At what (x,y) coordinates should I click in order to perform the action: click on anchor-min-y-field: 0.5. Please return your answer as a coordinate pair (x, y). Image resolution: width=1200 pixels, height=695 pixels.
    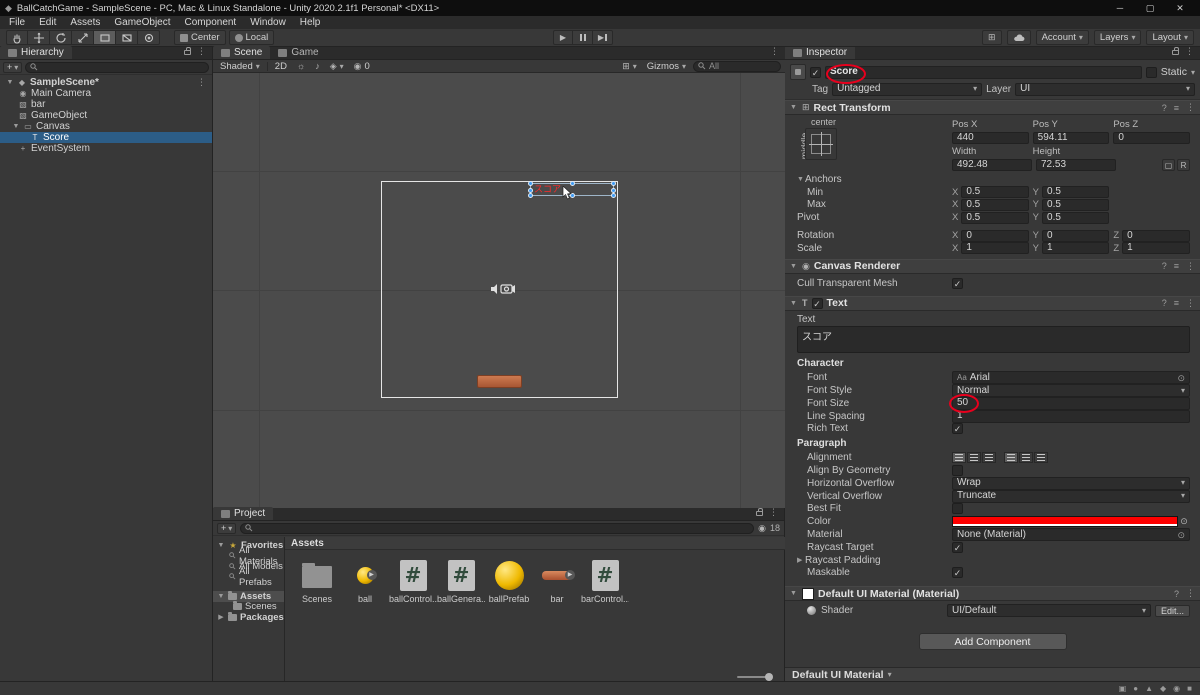
    Looking at the image, I should click on (1076, 192).